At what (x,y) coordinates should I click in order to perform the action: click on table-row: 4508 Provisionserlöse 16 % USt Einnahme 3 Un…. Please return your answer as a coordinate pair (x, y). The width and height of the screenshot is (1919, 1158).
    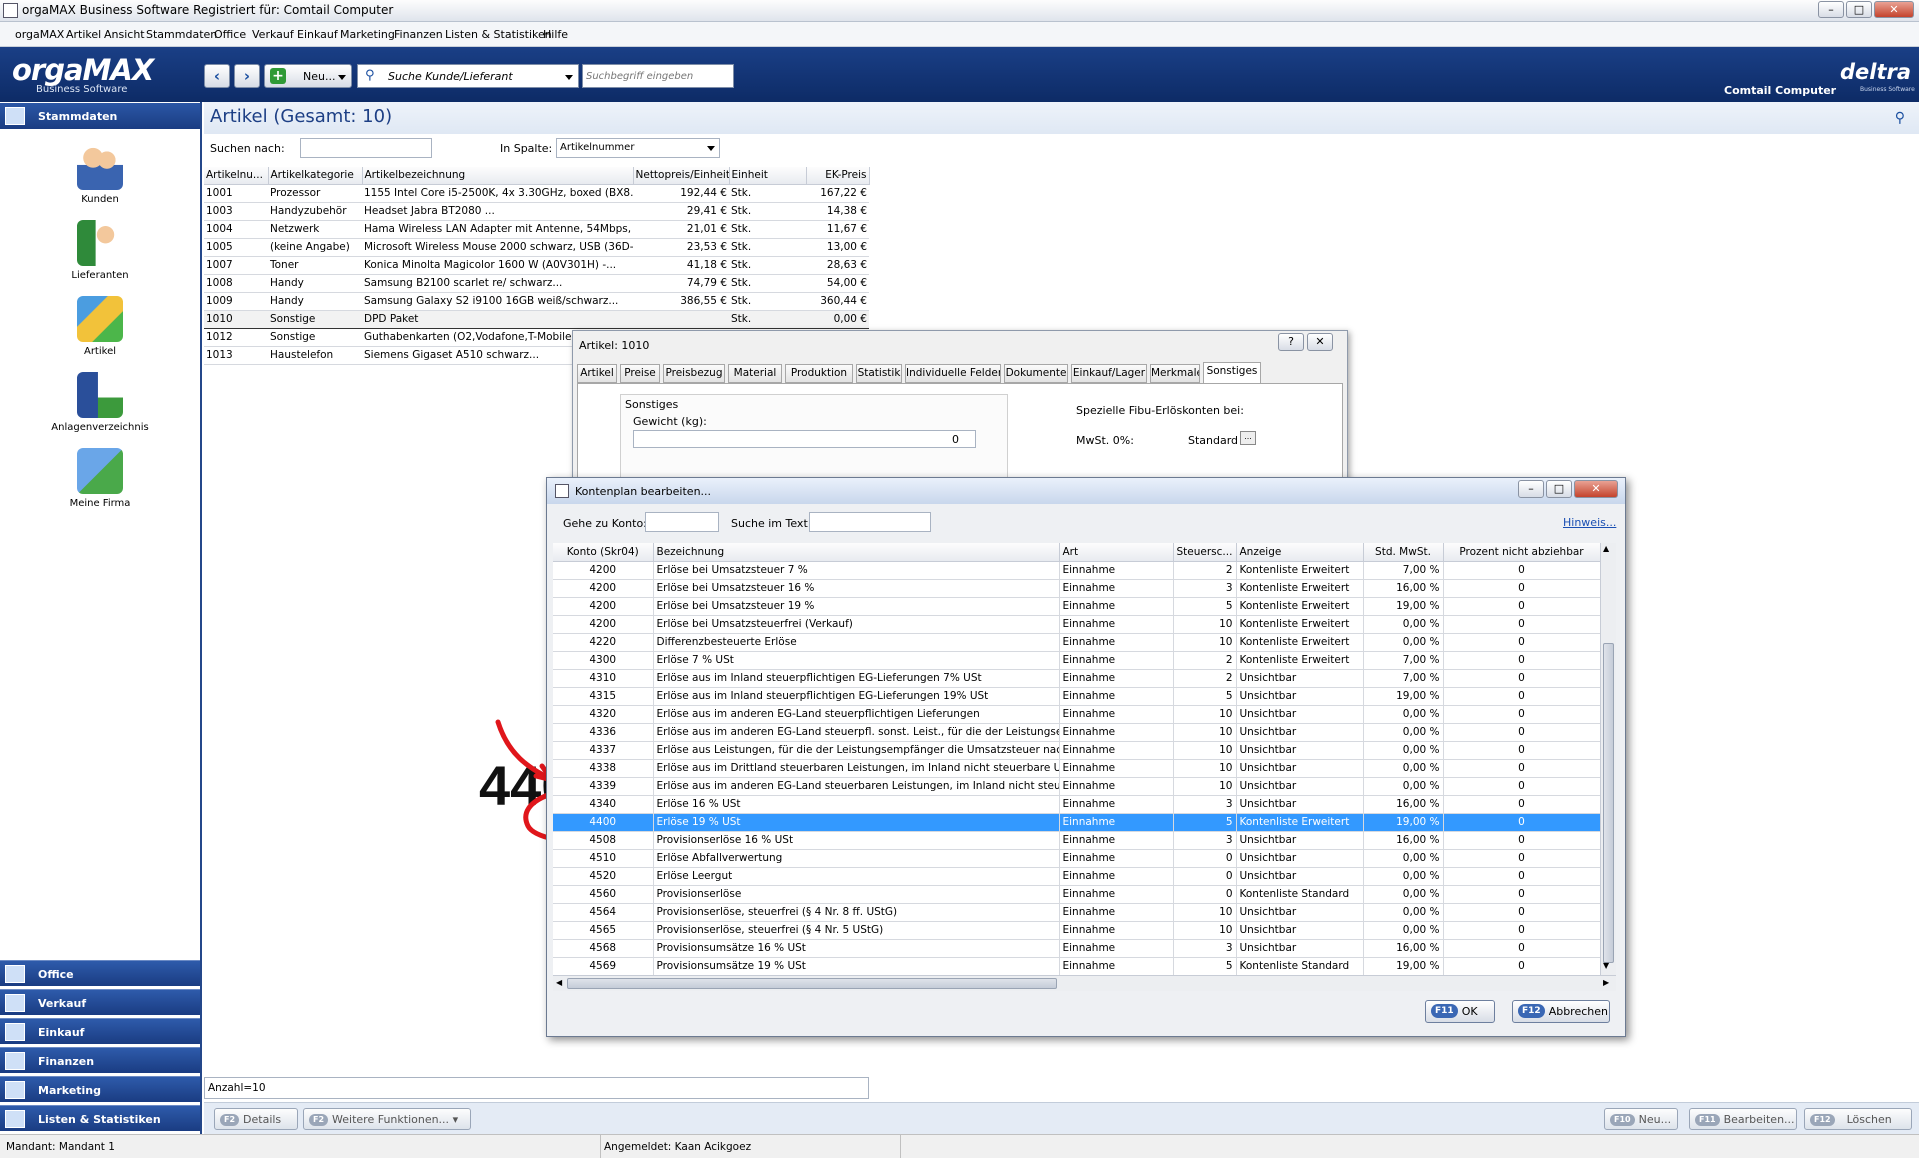
    Looking at the image, I should click on (1077, 840).